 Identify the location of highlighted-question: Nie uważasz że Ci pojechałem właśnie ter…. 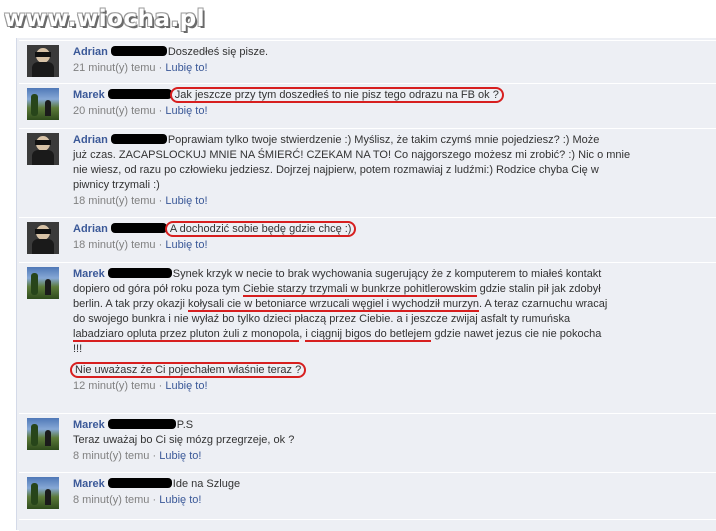
(188, 370).